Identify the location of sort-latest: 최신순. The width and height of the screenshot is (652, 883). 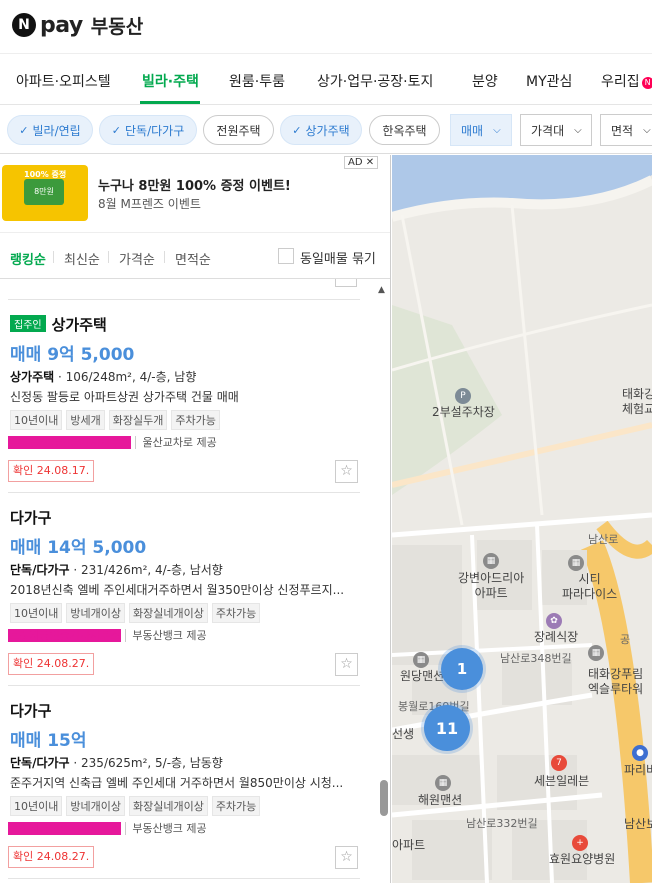
(82, 258).